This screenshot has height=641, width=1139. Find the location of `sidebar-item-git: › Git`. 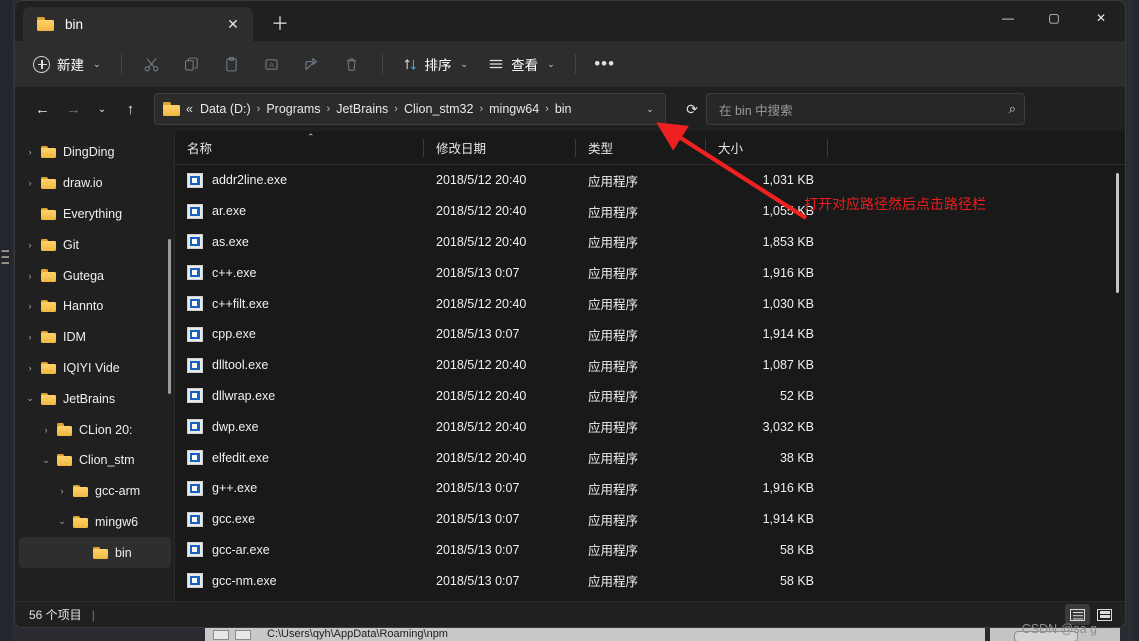

sidebar-item-git: › Git is located at coordinates (95, 244).